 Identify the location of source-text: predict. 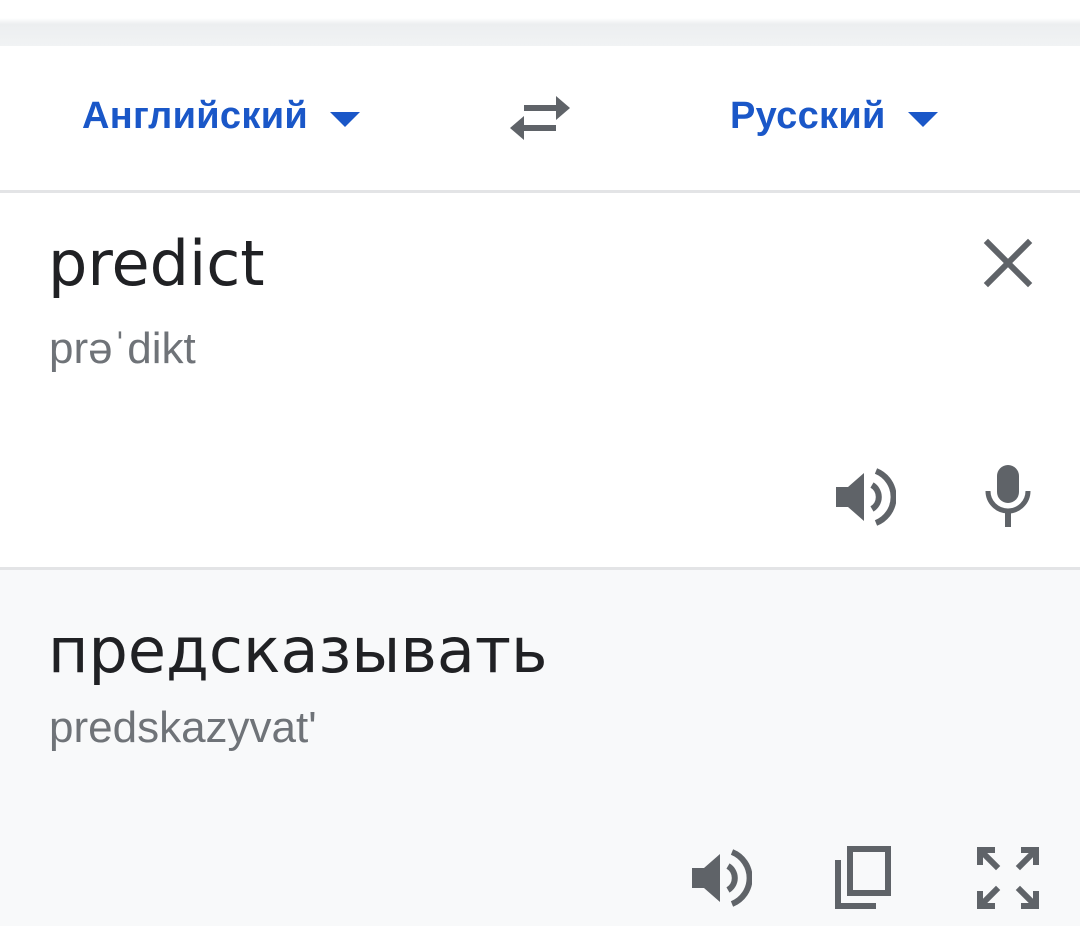
(156, 264).